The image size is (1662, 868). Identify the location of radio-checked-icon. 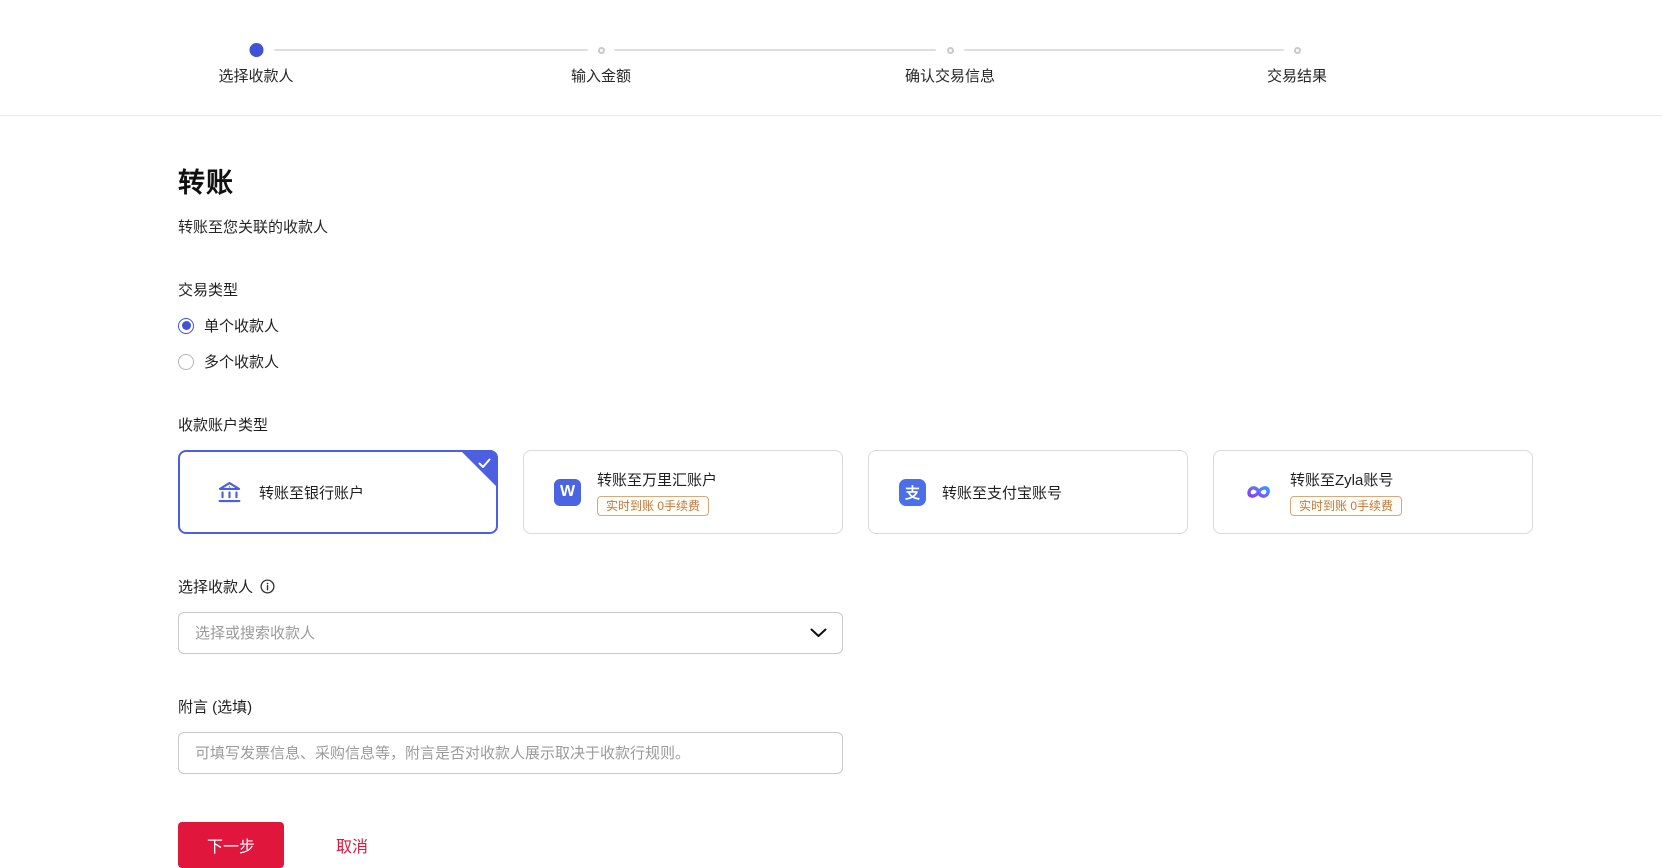
(186, 325).